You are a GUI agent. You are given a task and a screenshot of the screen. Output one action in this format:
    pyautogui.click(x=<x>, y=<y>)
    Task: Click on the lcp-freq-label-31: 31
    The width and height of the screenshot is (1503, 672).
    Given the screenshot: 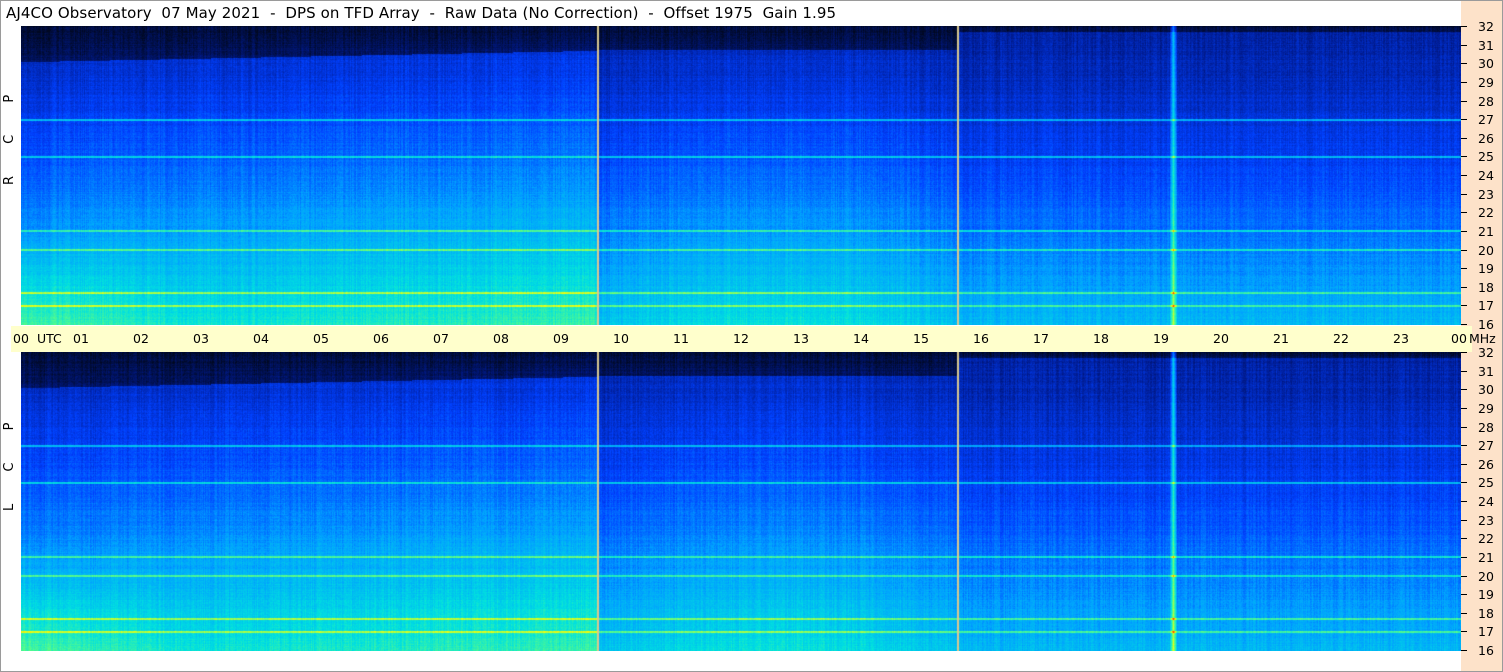 What is the action you would take?
    pyautogui.click(x=1486, y=371)
    